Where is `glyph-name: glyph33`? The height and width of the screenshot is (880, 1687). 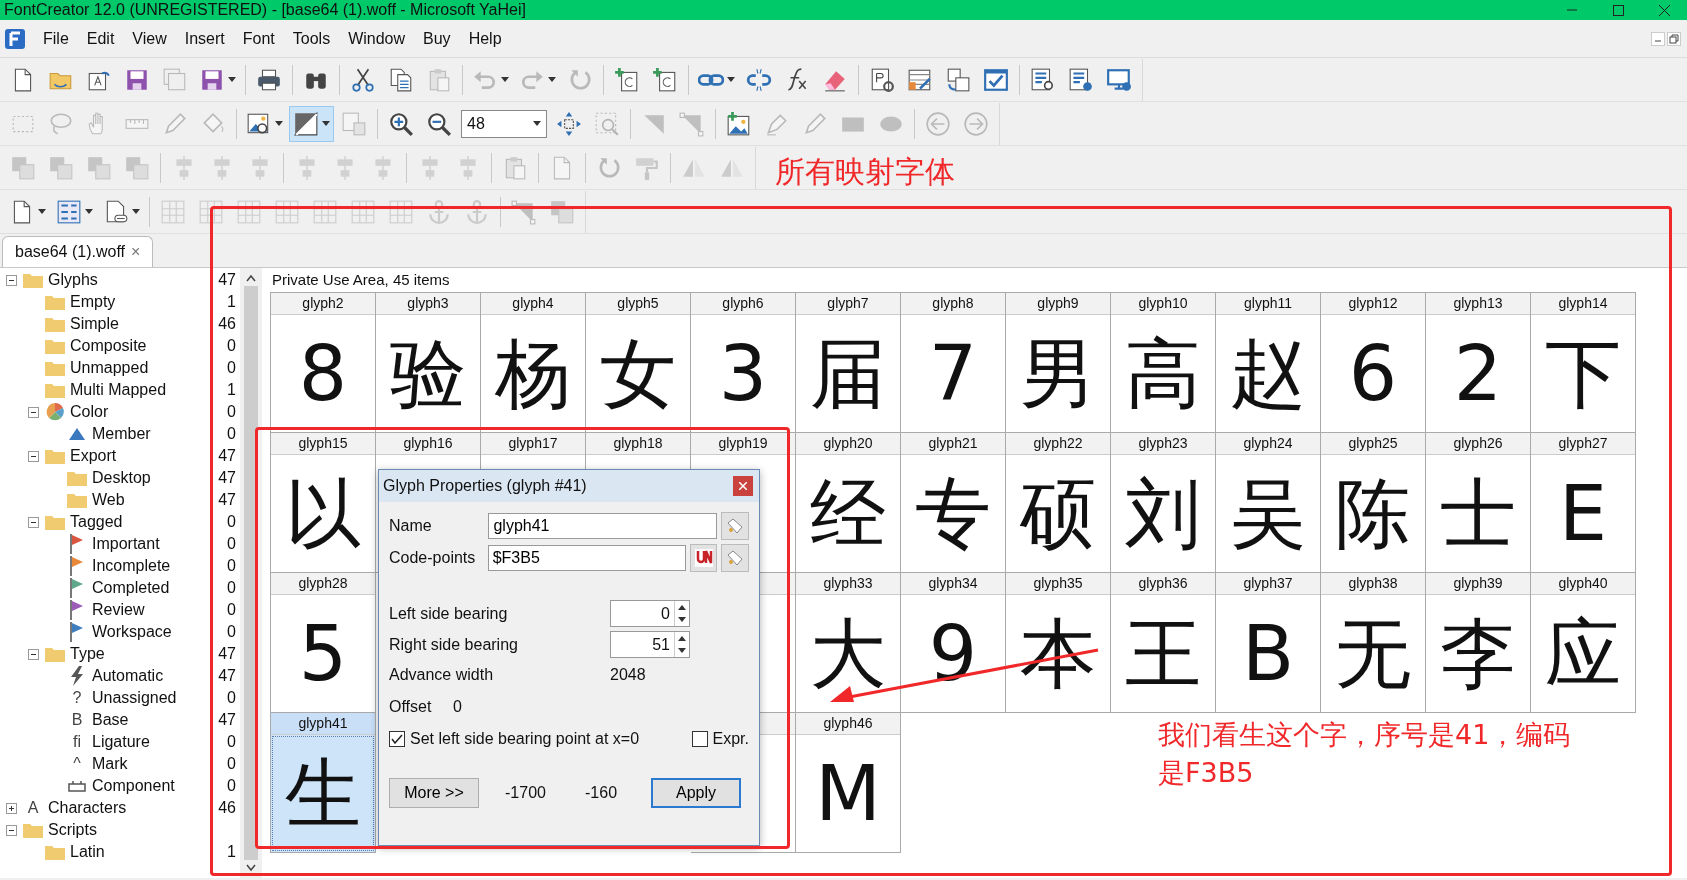 glyph-name: glyph33 is located at coordinates (848, 583).